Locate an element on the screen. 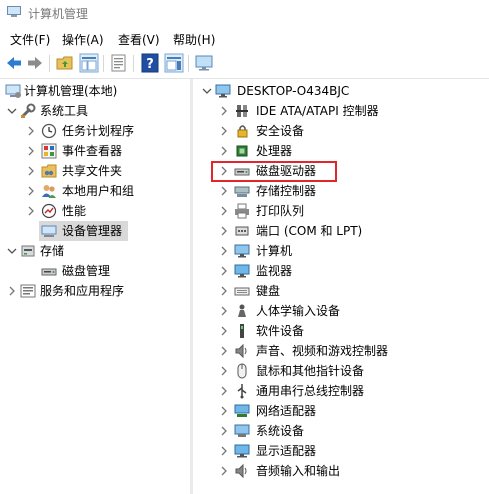 The width and height of the screenshot is (489, 494). disk-icon is located at coordinates (49, 271).